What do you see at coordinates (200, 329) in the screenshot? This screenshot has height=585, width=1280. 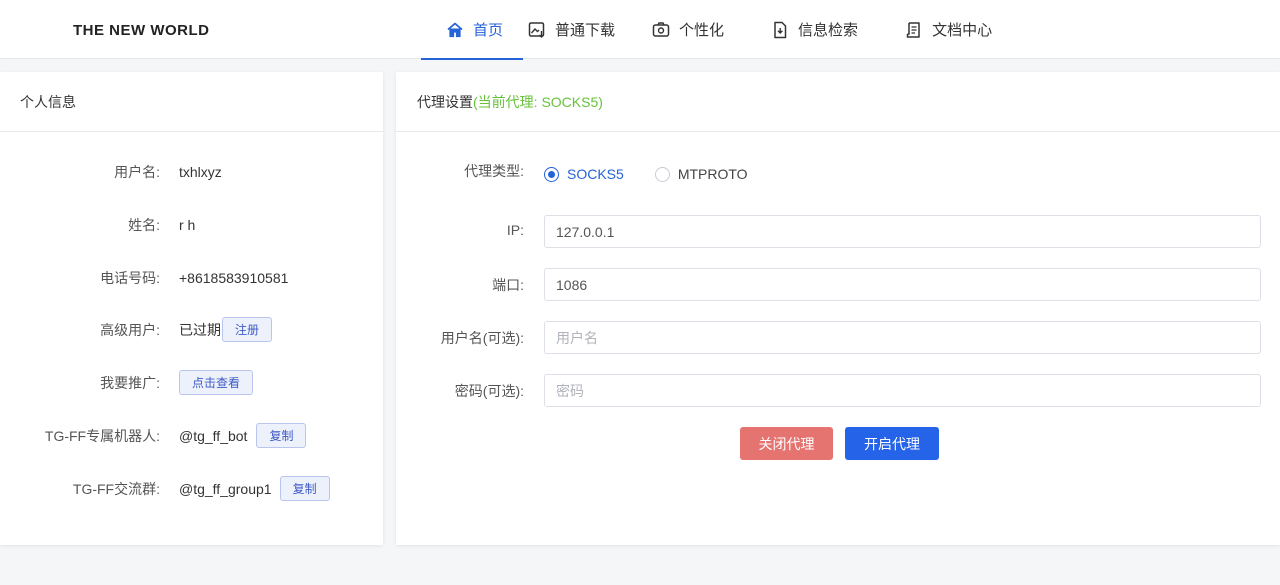 I see `vip-status: 已过期` at bounding box center [200, 329].